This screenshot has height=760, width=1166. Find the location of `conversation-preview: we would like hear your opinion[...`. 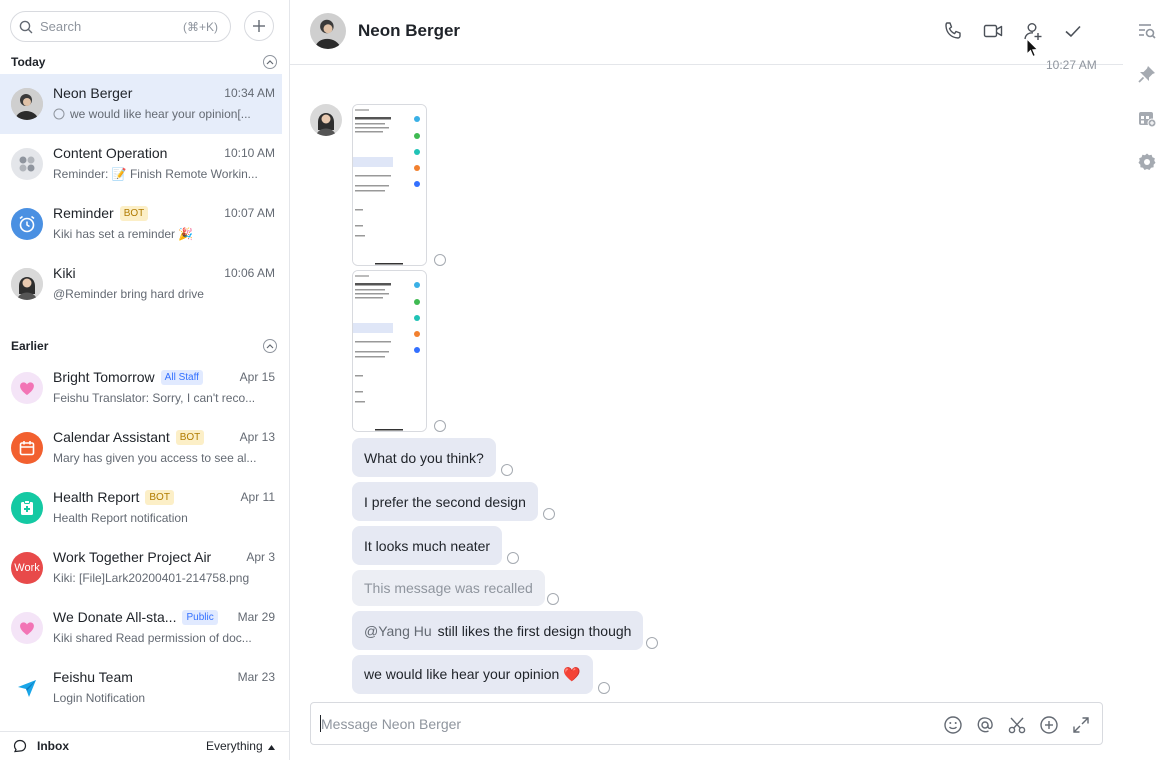

conversation-preview: we would like hear your opinion[... is located at coordinates (155, 114).